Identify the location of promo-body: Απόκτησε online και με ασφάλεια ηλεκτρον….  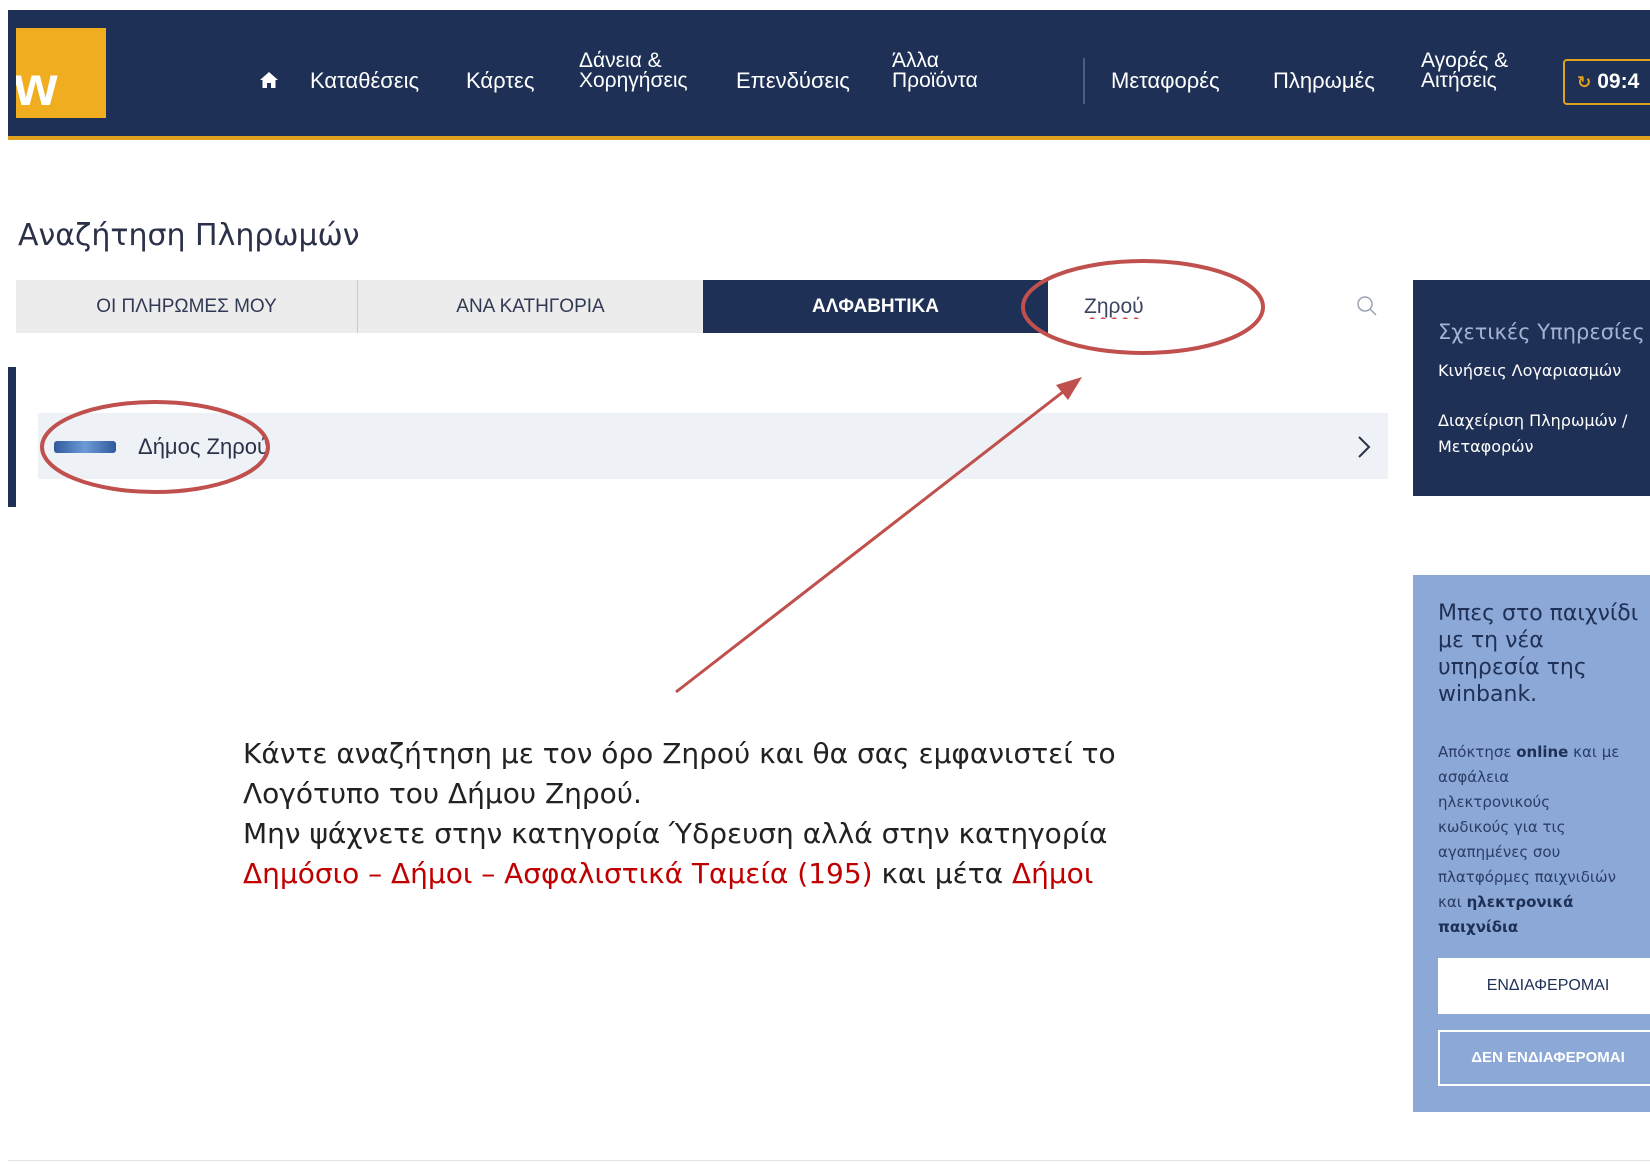
(1544, 840).